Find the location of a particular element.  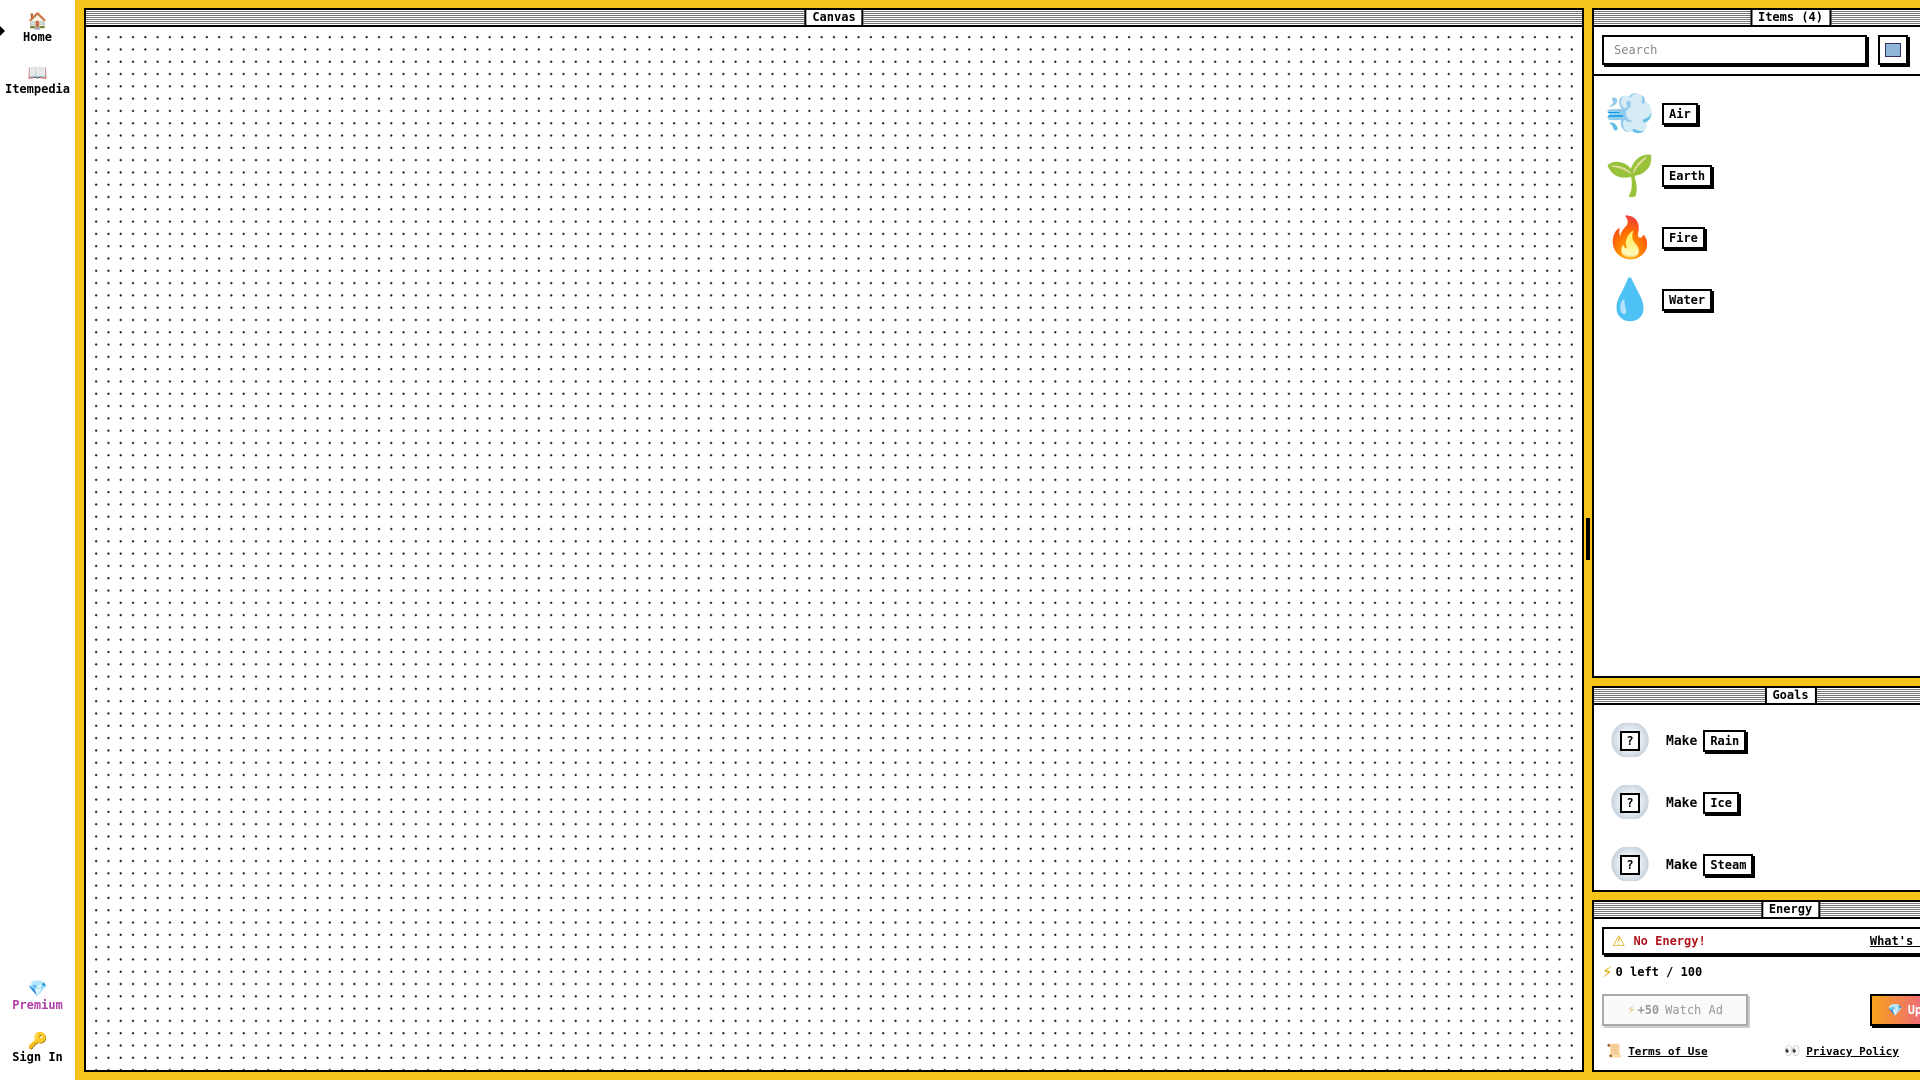

goal-row: ? Make Rain is located at coordinates (1676, 741).